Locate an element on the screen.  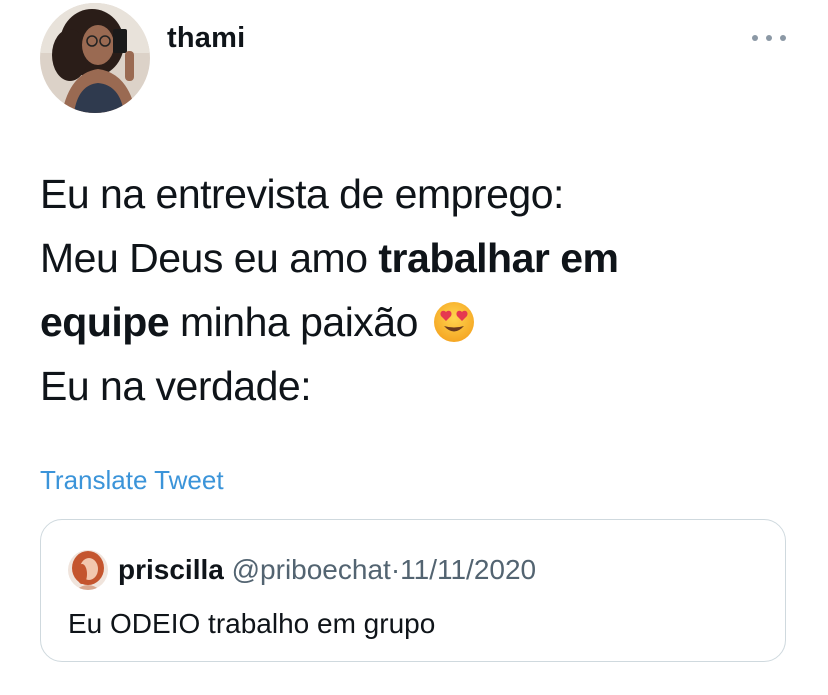
more-options-button is located at coordinates (769, 38).